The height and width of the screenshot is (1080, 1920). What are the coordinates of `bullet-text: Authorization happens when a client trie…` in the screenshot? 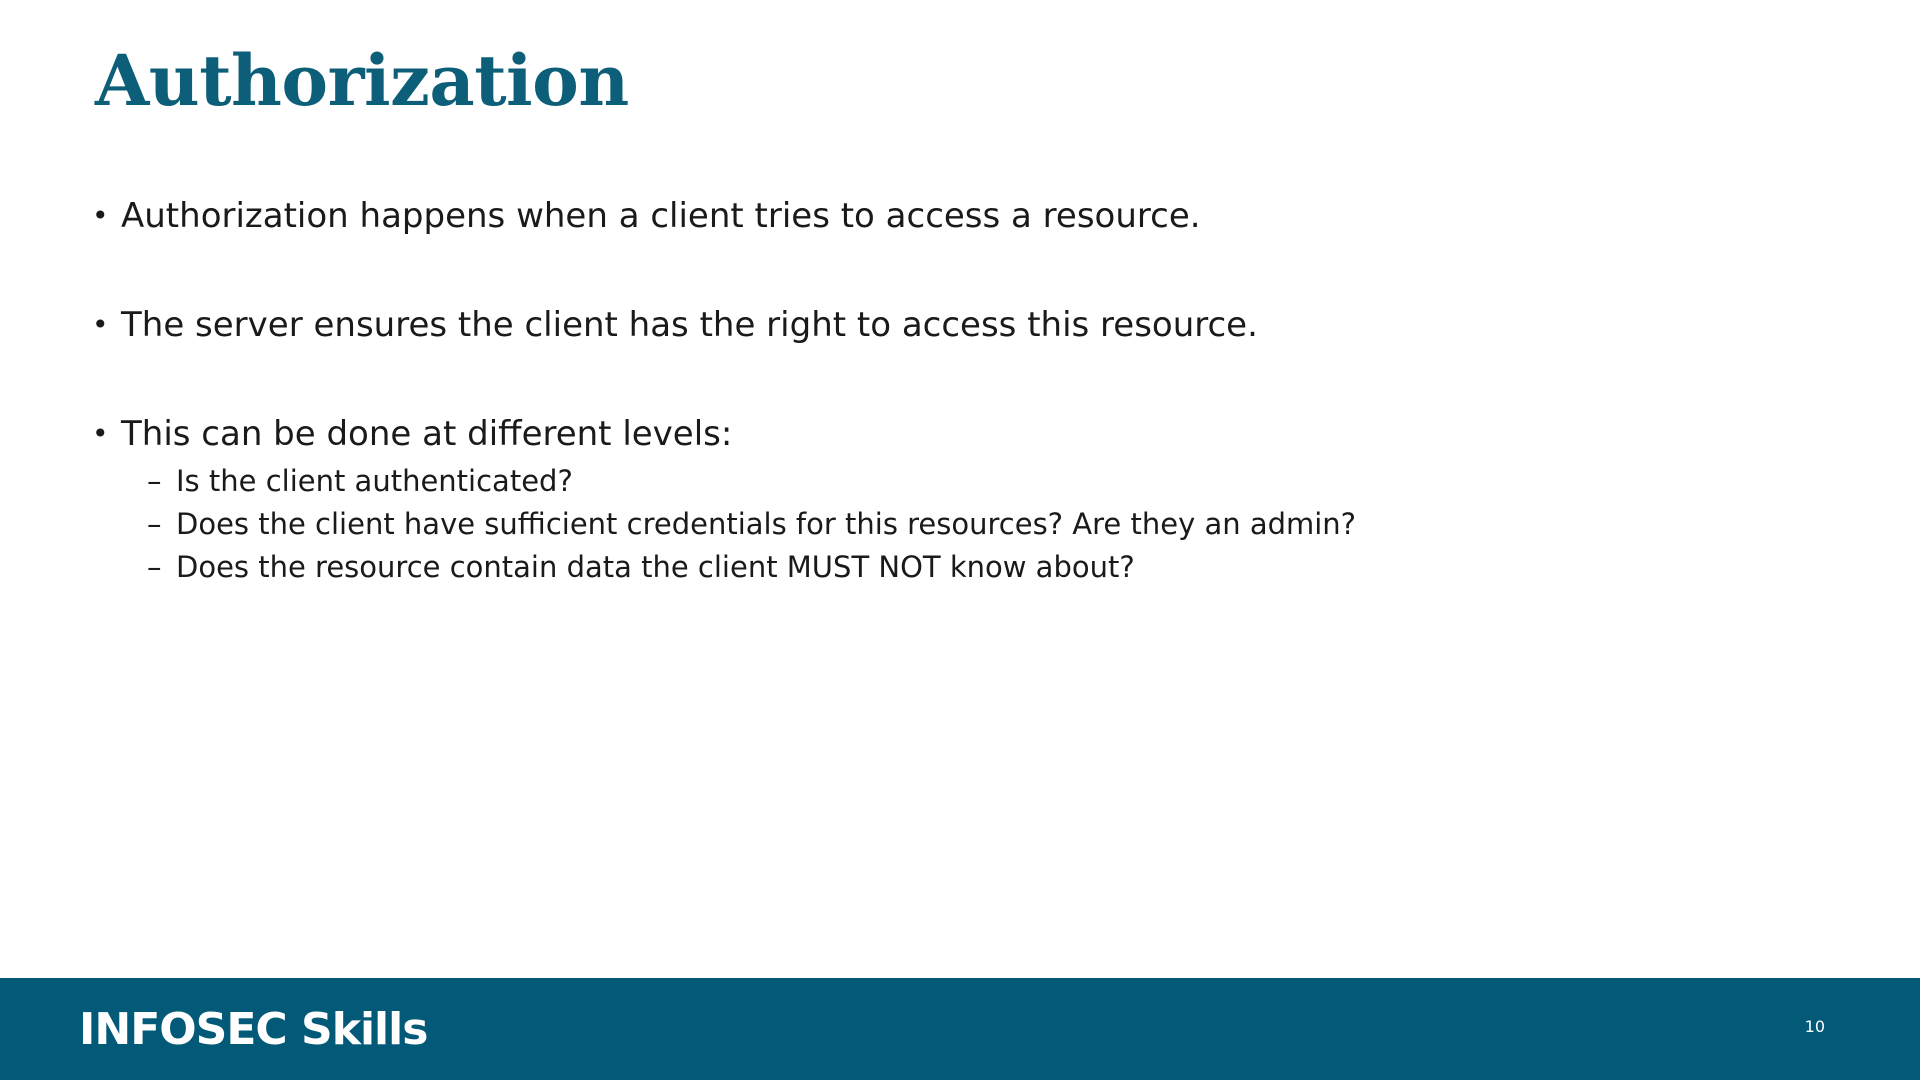 It's located at (661, 216).